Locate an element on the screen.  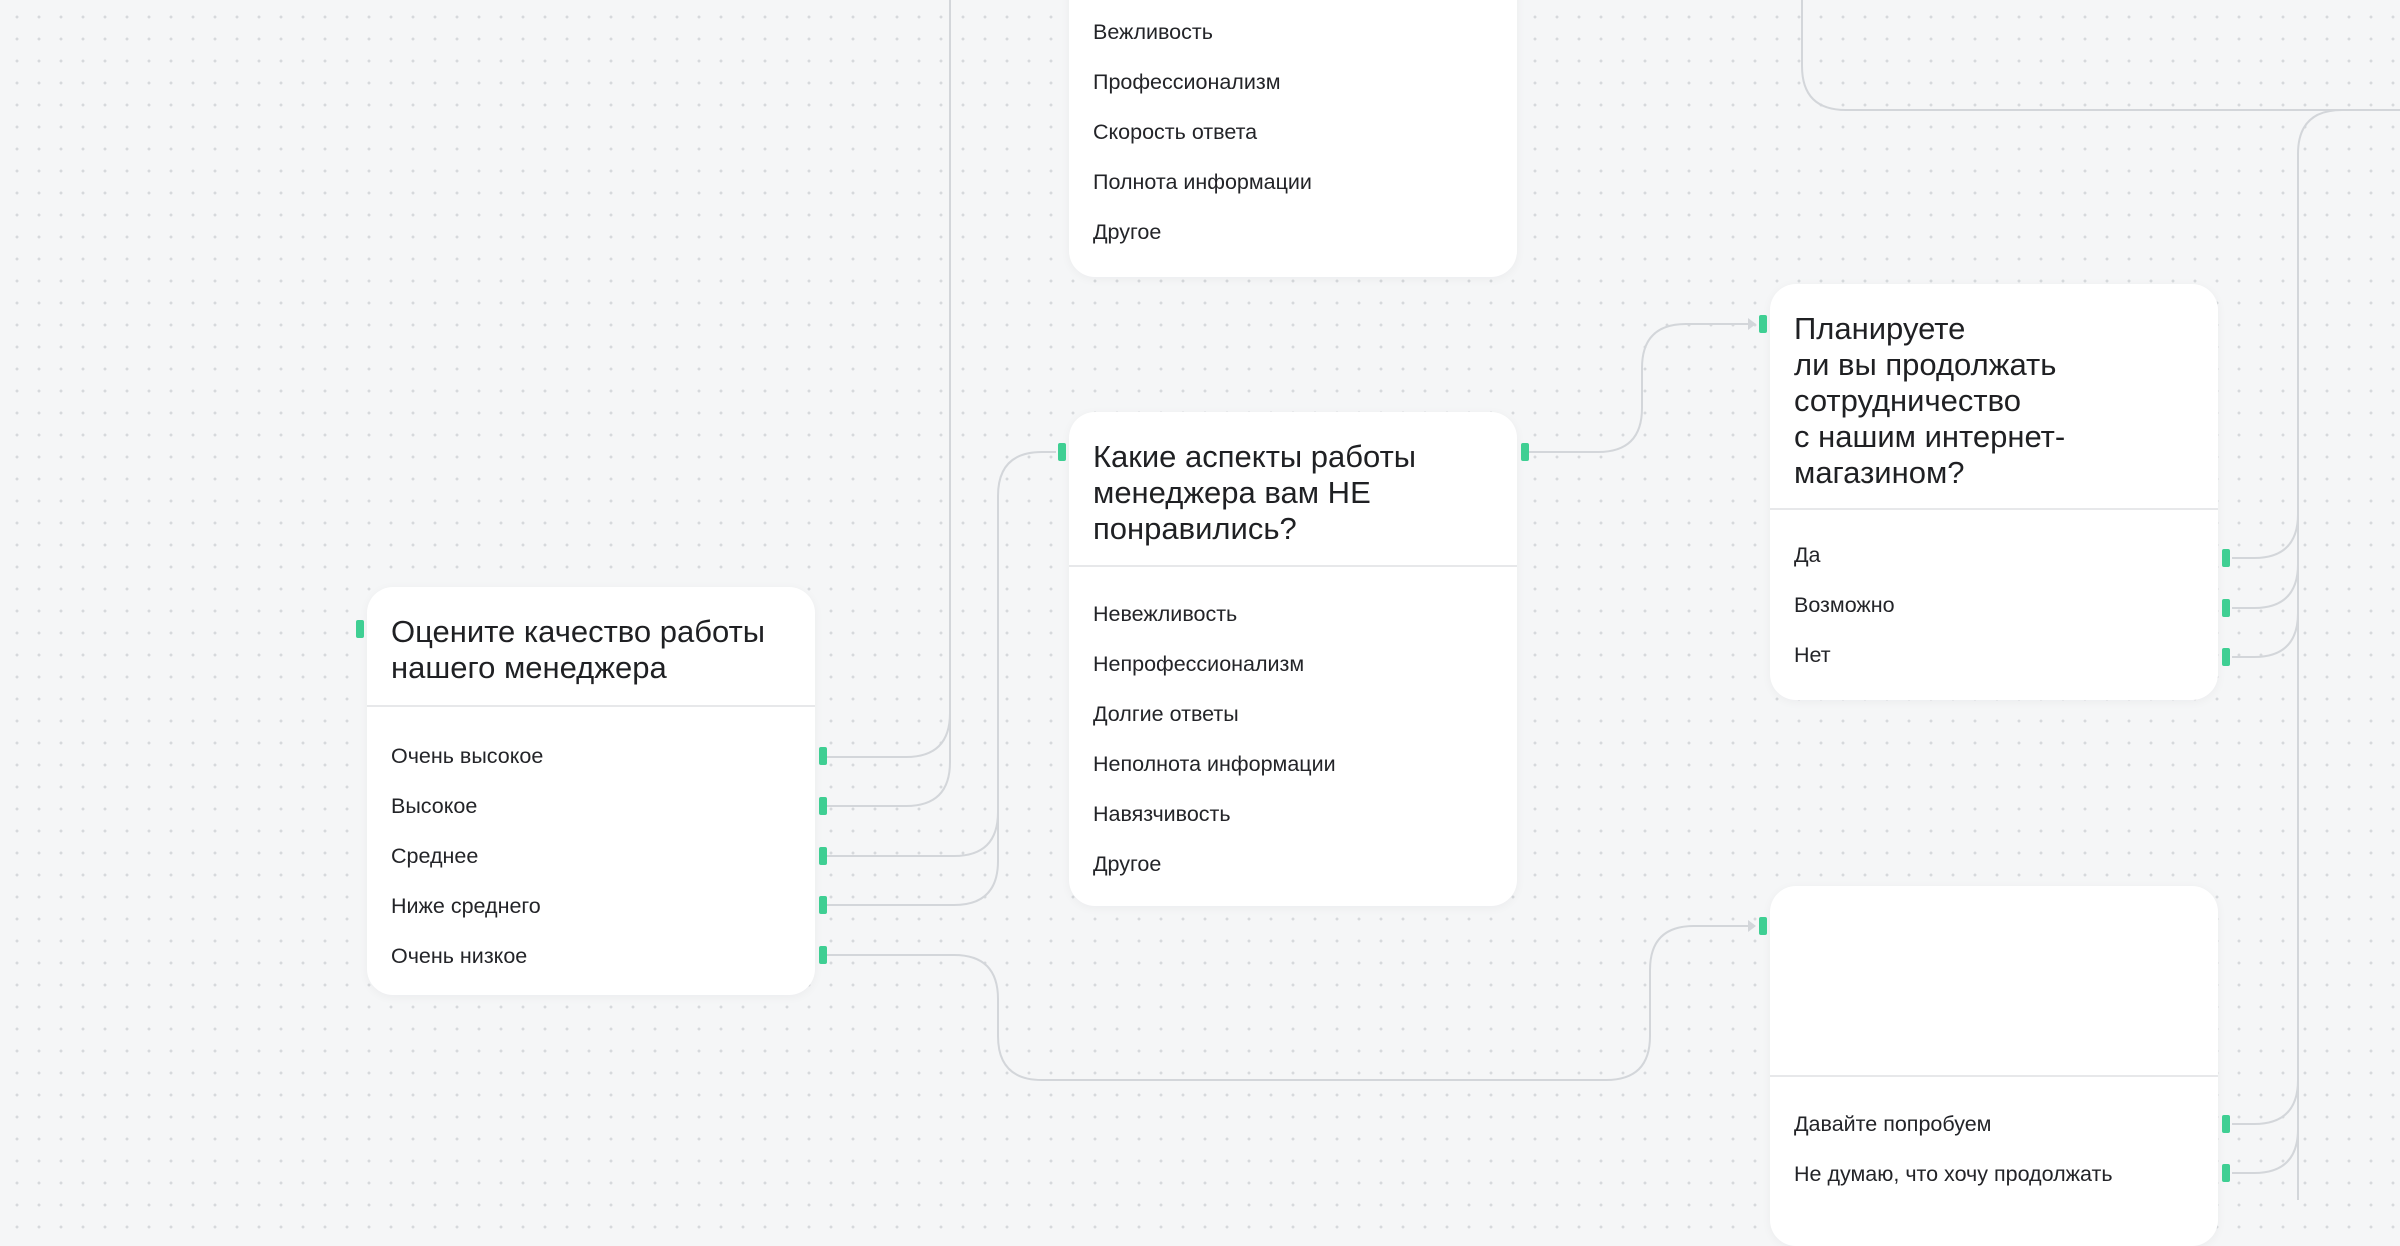
option-item: Долгие ответы is located at coordinates (1293, 714).